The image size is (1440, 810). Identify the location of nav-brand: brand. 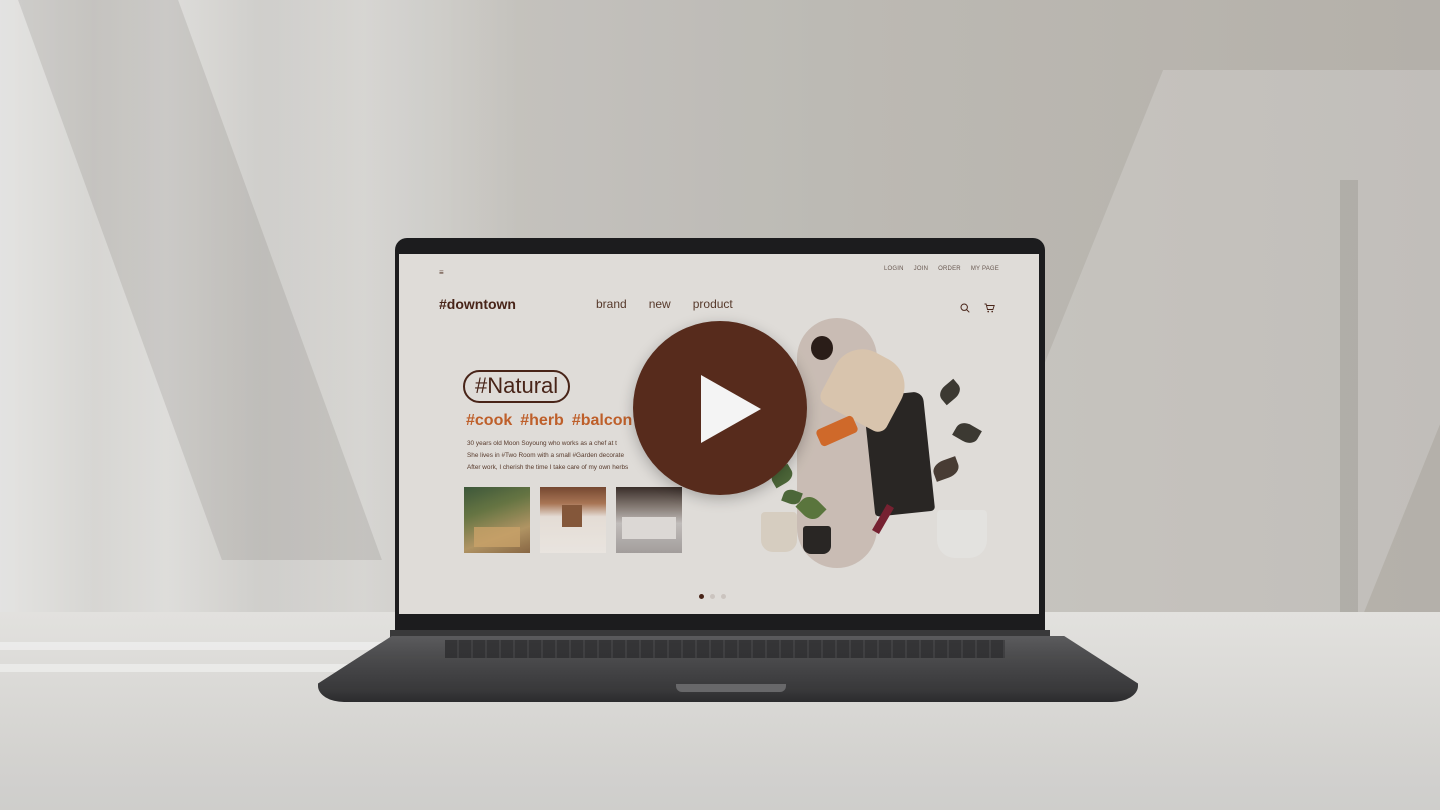
(611, 304).